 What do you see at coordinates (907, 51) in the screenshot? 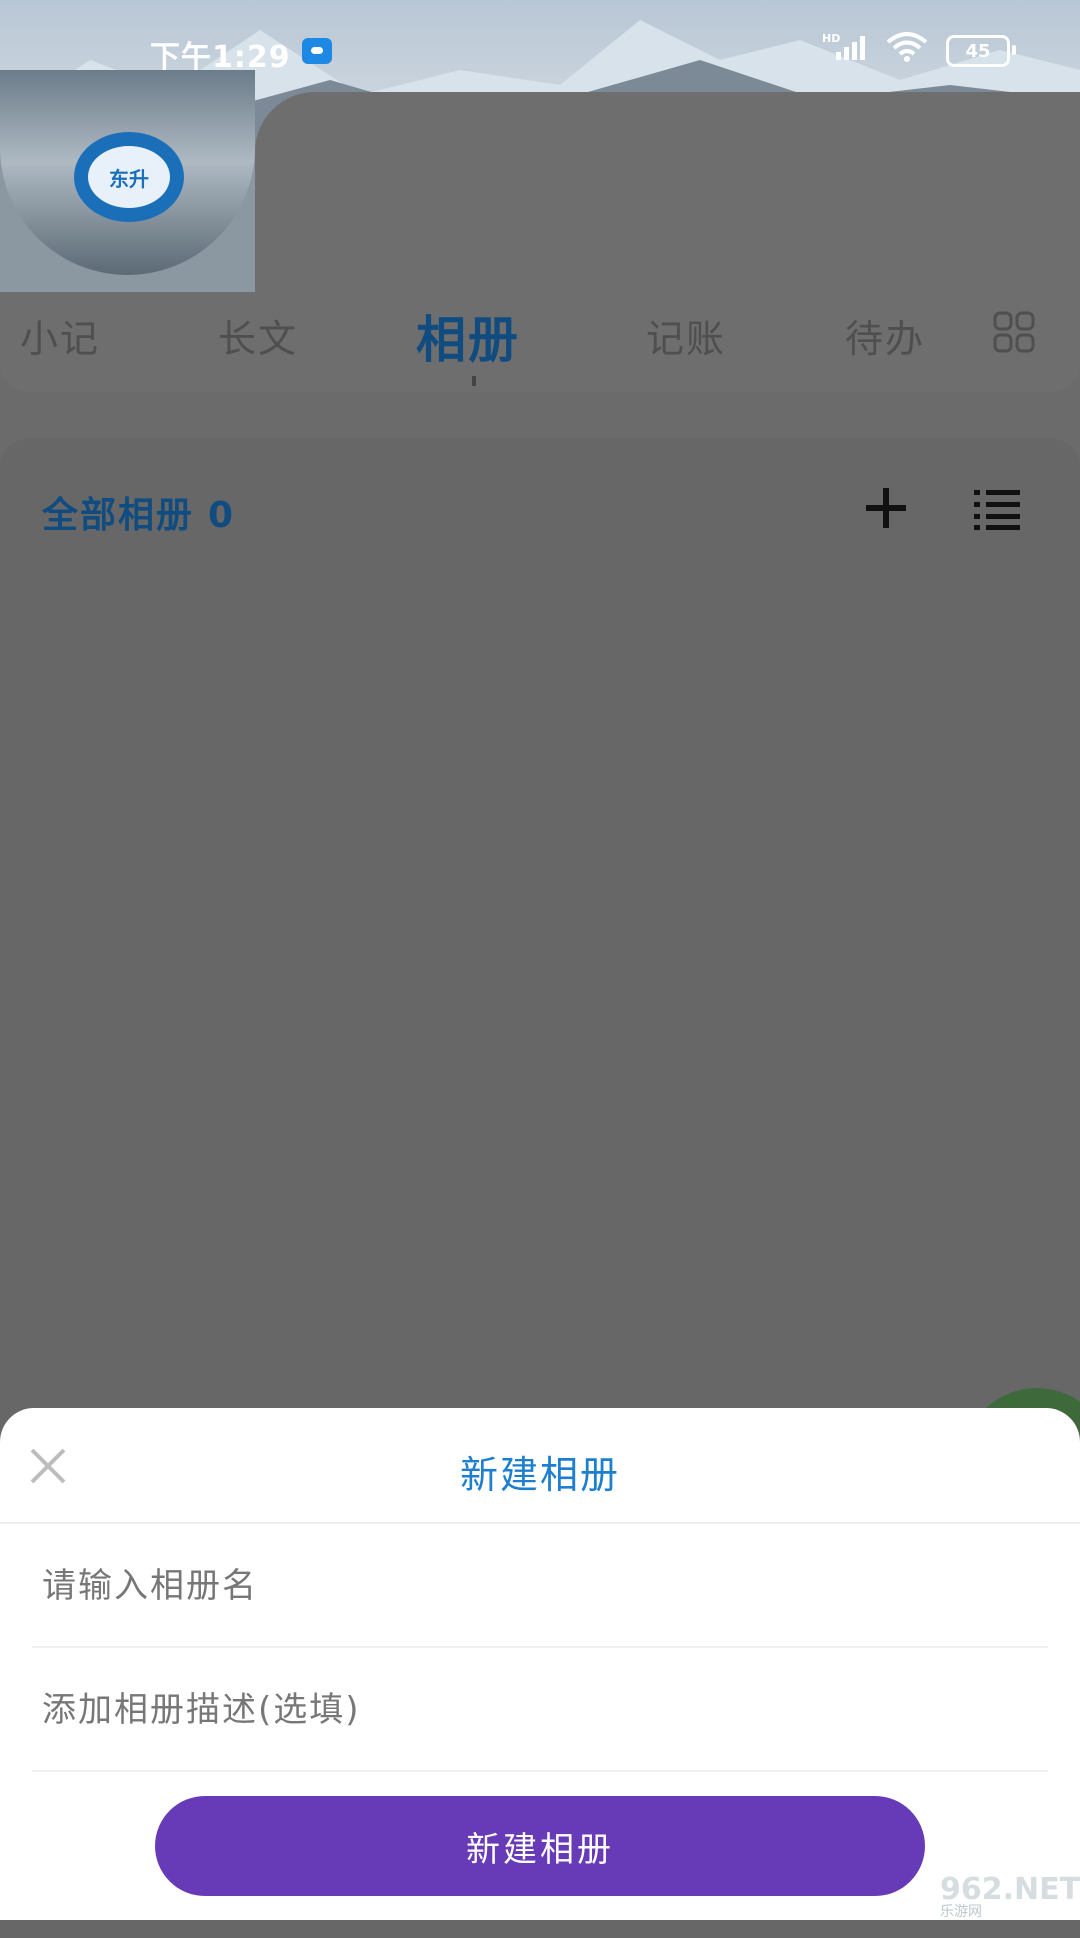
I see `wifi-icon` at bounding box center [907, 51].